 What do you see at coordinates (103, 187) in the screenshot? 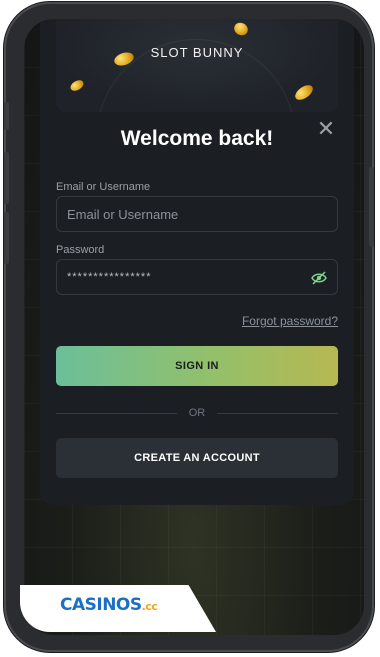
I see `email-label: Email or Username` at bounding box center [103, 187].